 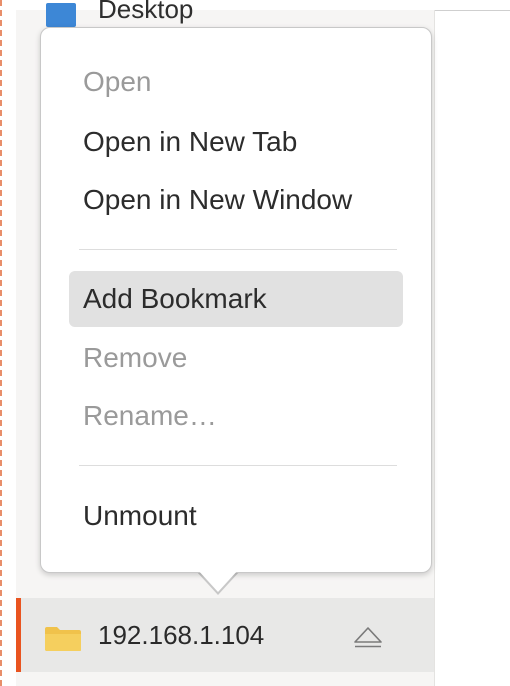 What do you see at coordinates (472, 10) in the screenshot?
I see `header-divider` at bounding box center [472, 10].